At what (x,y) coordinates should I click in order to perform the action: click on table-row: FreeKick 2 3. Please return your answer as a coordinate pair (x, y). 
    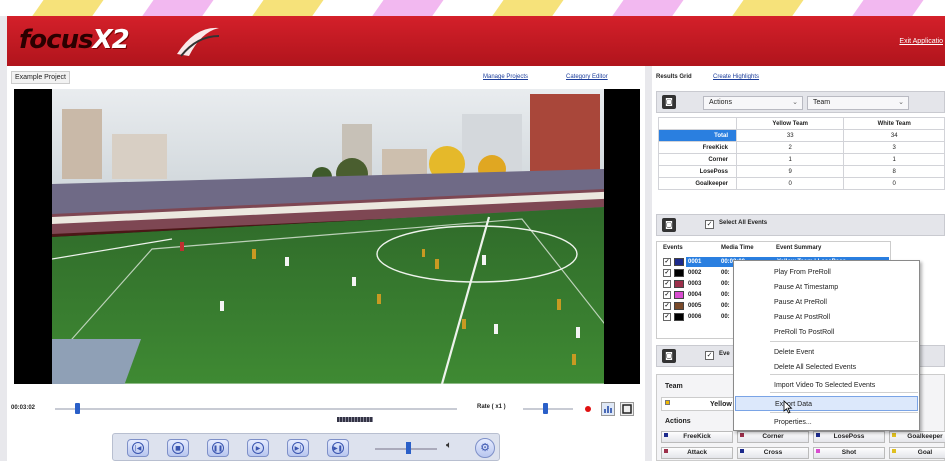
    Looking at the image, I should click on (801, 147).